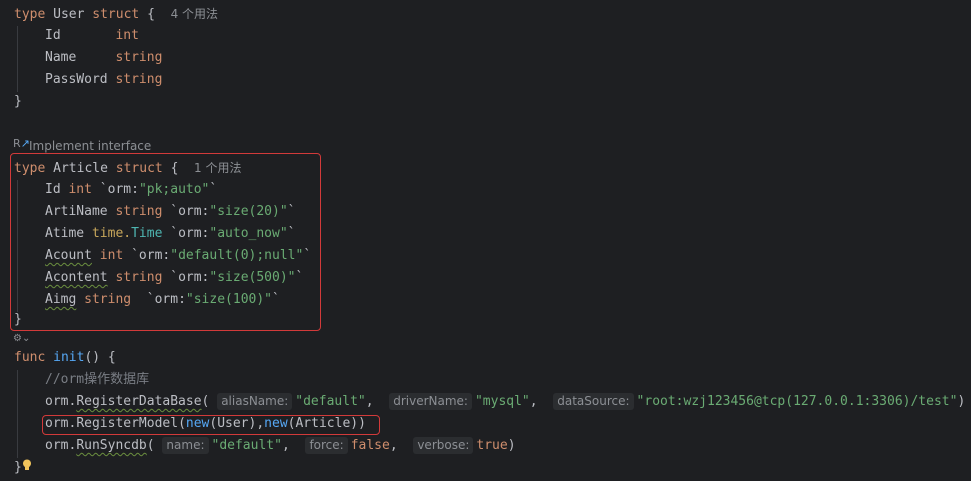 This screenshot has height=481, width=971. I want to click on lightbulb-icon, so click(27, 465).